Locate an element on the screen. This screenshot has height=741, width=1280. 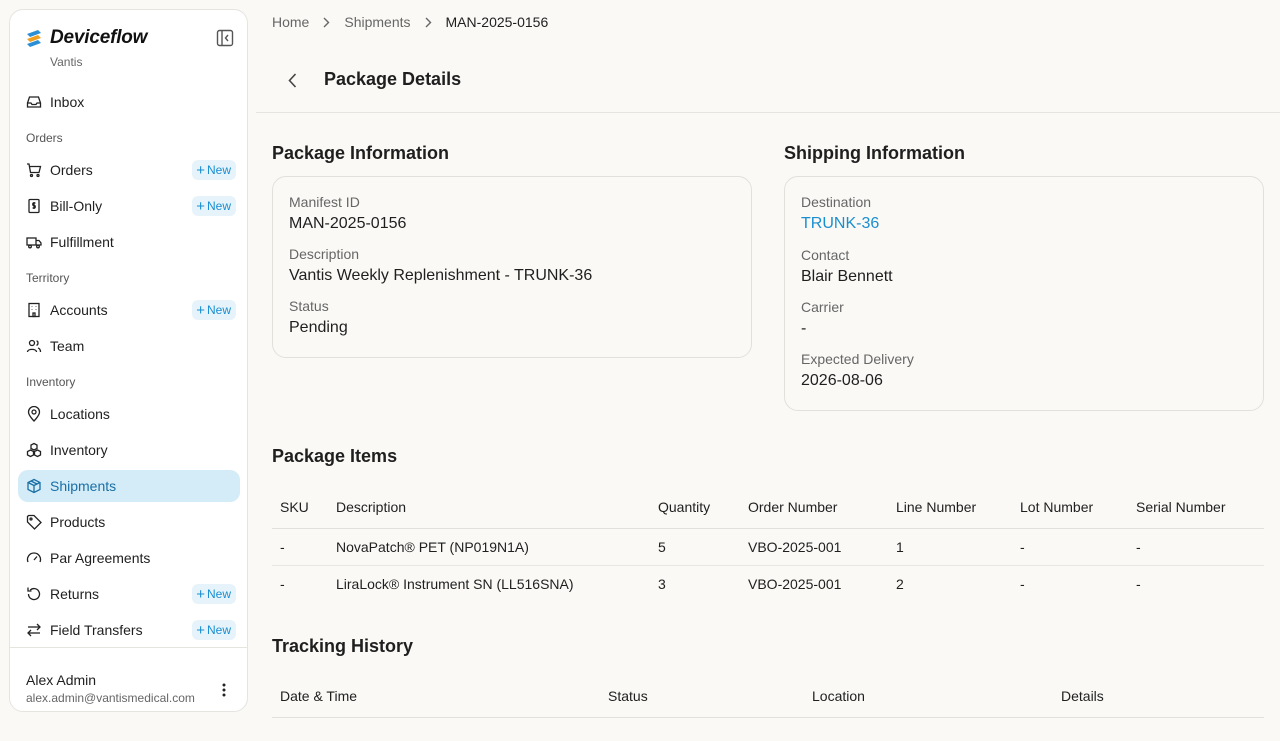
column-header-order-number: Order Number is located at coordinates (814, 507).